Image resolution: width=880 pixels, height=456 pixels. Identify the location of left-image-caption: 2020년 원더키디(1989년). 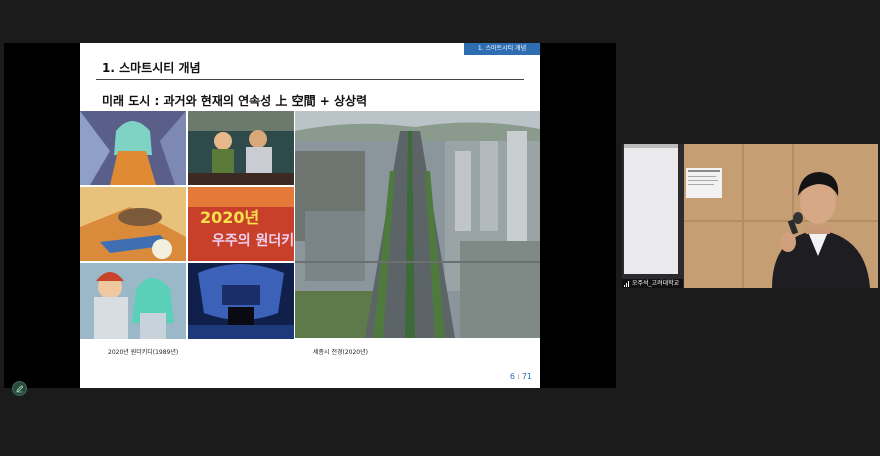
(143, 352).